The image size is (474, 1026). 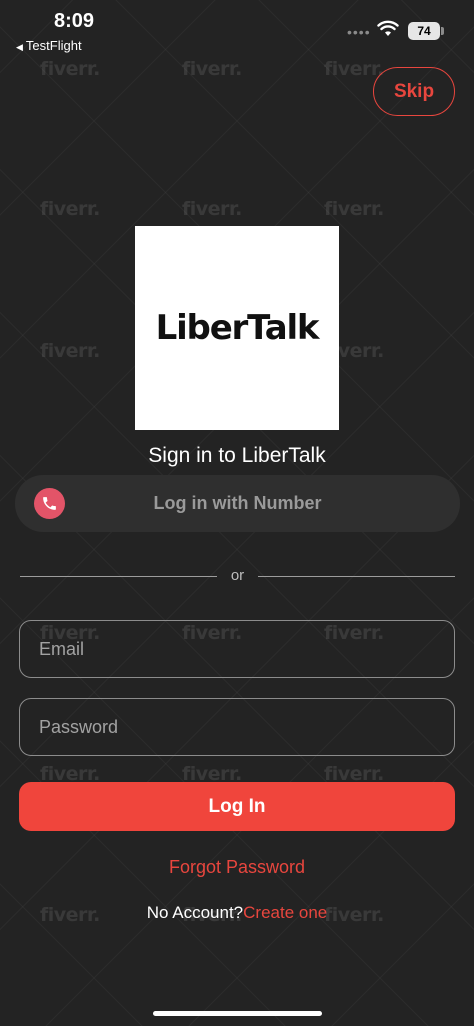 What do you see at coordinates (359, 32) in the screenshot?
I see `cellular-signal-icon: ••••` at bounding box center [359, 32].